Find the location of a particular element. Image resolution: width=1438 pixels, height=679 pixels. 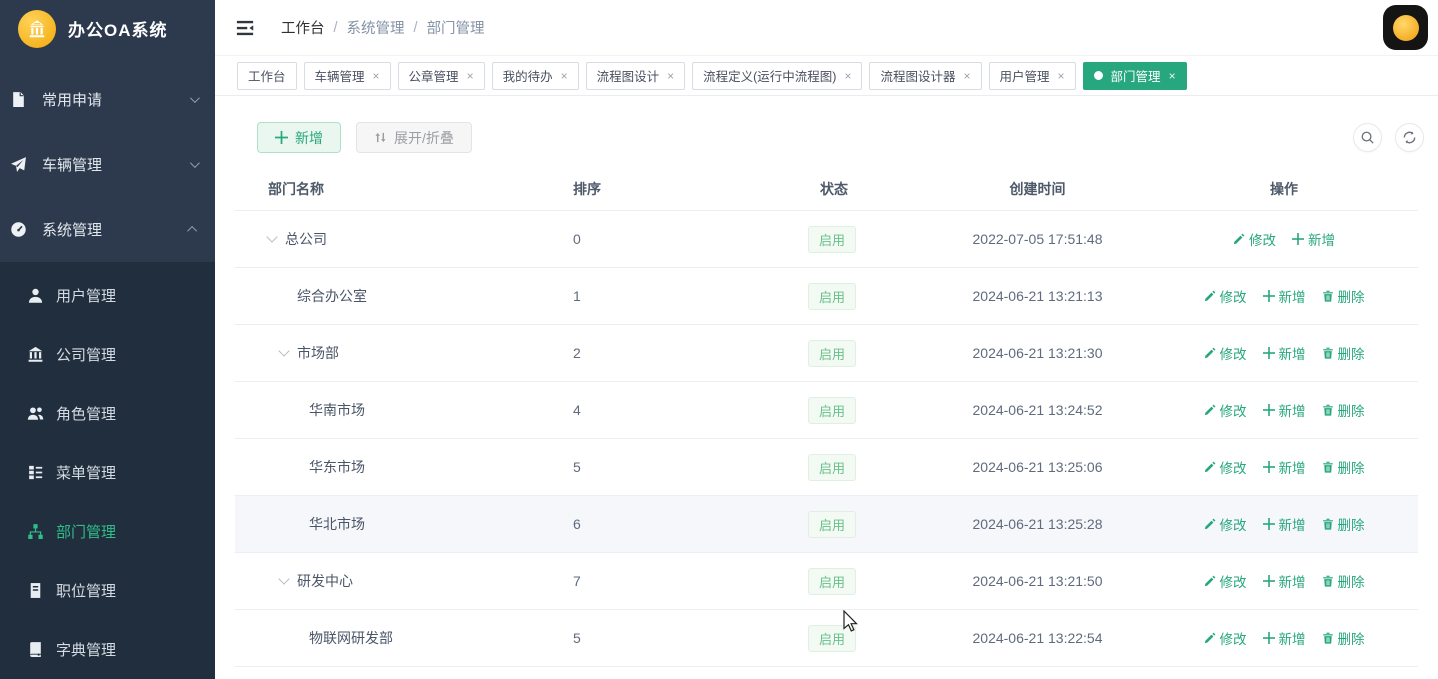

sidebar-subitem-company-mgmt: 公司管理 is located at coordinates (107, 354).